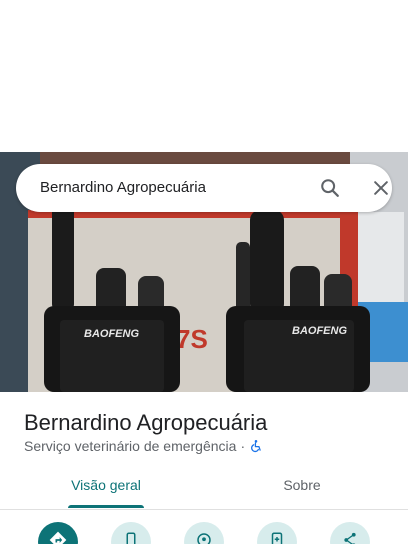 The width and height of the screenshot is (408, 544). I want to click on place-tabs: Visão geral Sobre, so click(204, 488).